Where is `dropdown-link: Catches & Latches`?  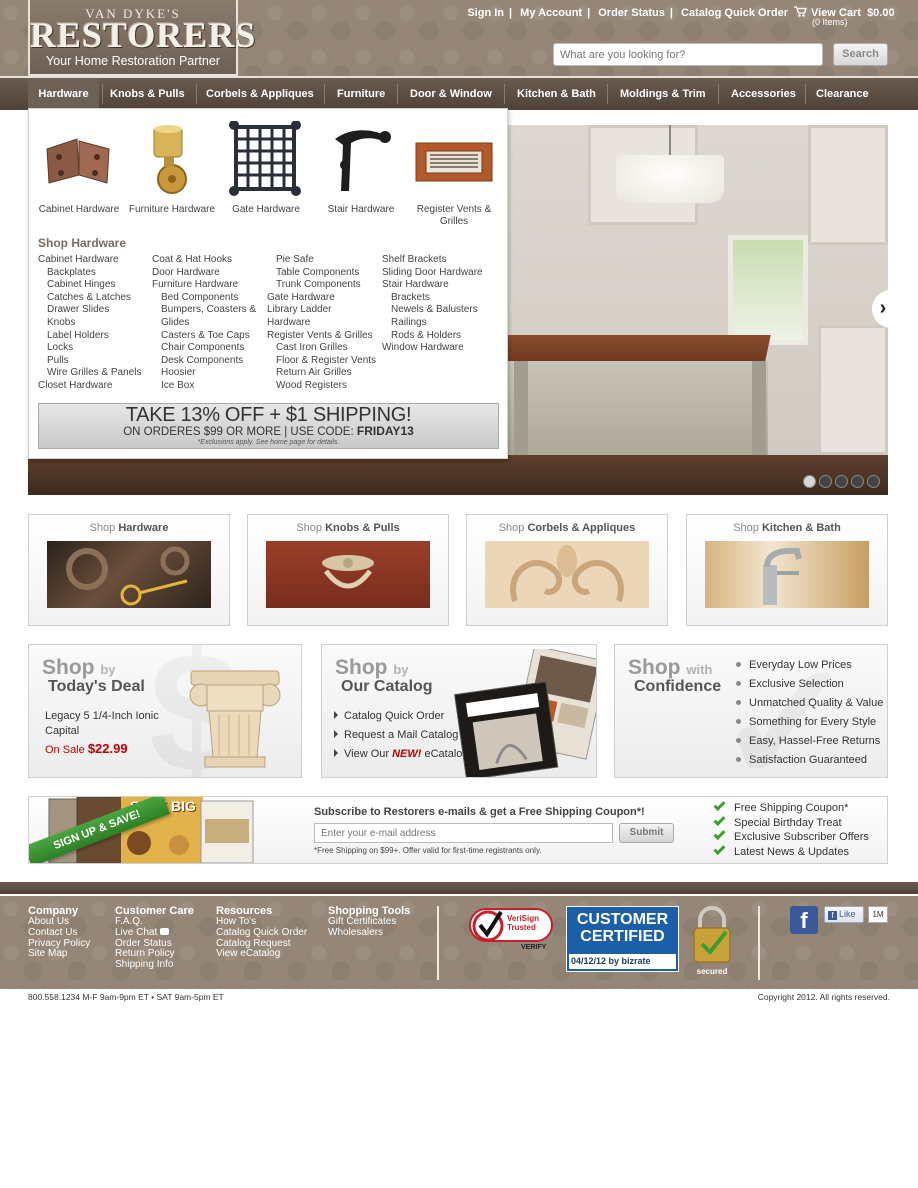
dropdown-link: Catches & Latches is located at coordinates (89, 298).